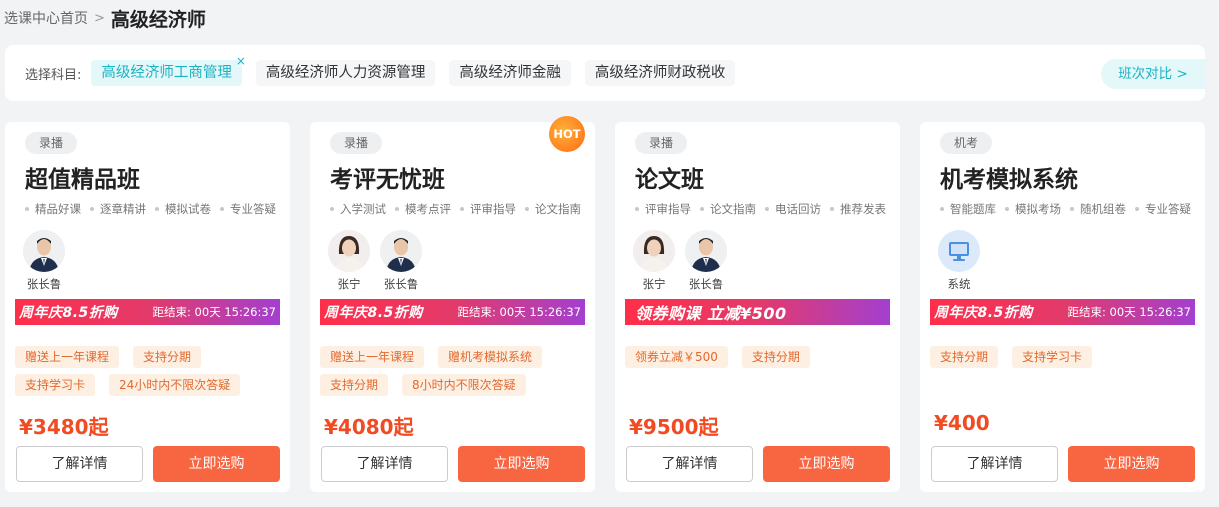  Describe the element at coordinates (959, 251) in the screenshot. I see `monitor-icon` at that location.